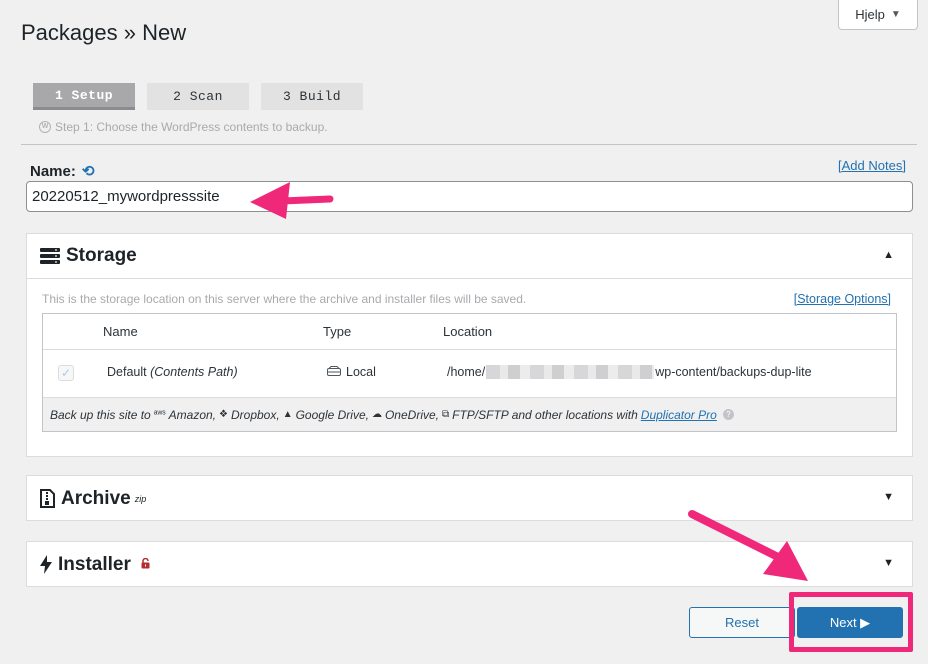 This screenshot has height=664, width=928. Describe the element at coordinates (47, 498) in the screenshot. I see `zip-file-icon` at that location.